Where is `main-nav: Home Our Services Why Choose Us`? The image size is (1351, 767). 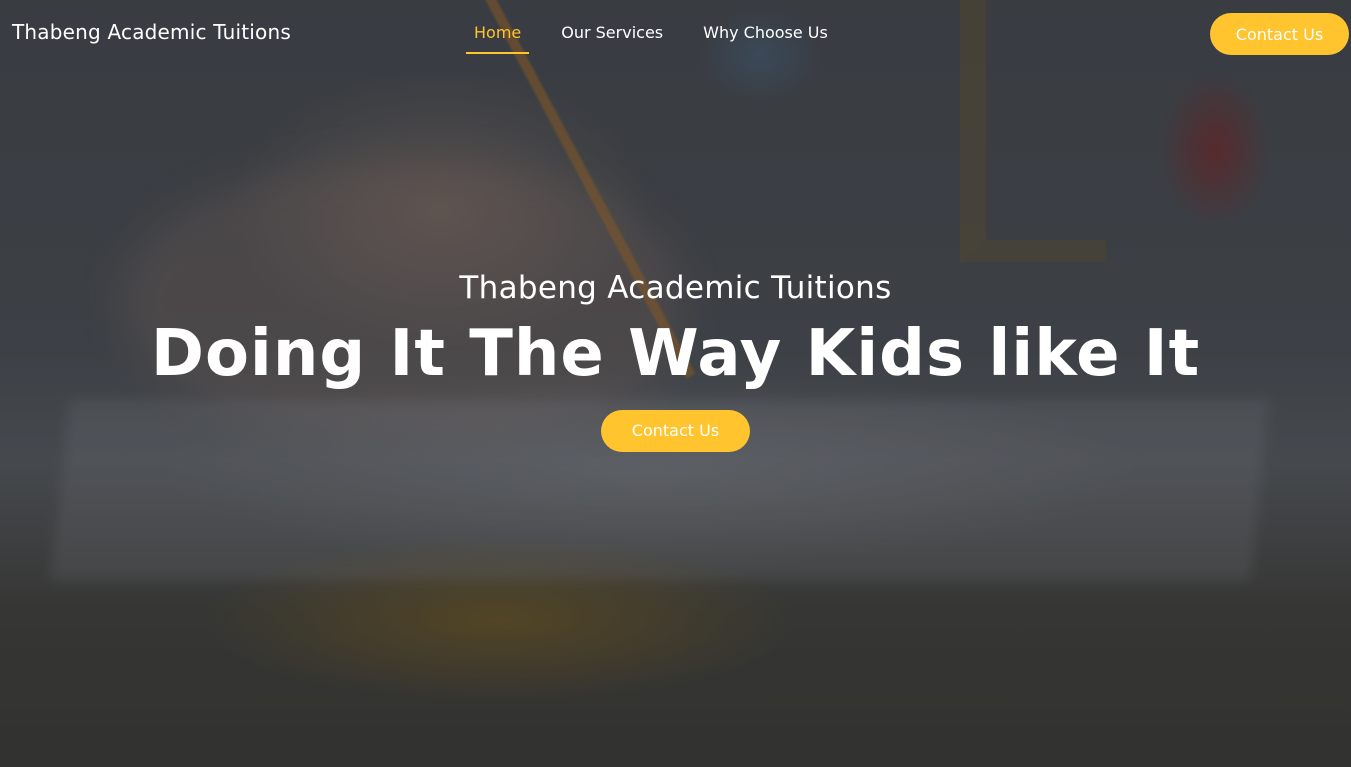
main-nav: Home Our Services Why Choose Us is located at coordinates (663, 37).